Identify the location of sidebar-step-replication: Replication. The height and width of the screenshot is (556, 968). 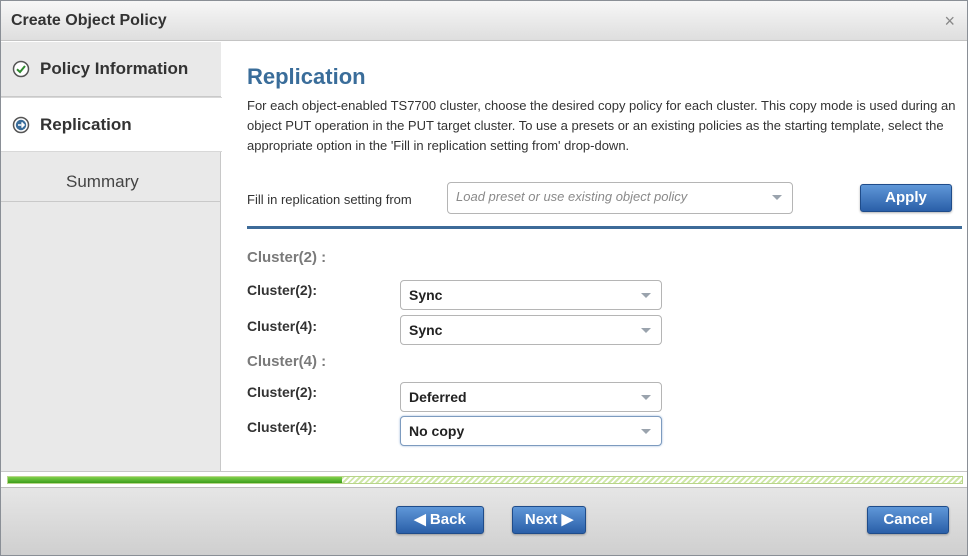
(111, 124).